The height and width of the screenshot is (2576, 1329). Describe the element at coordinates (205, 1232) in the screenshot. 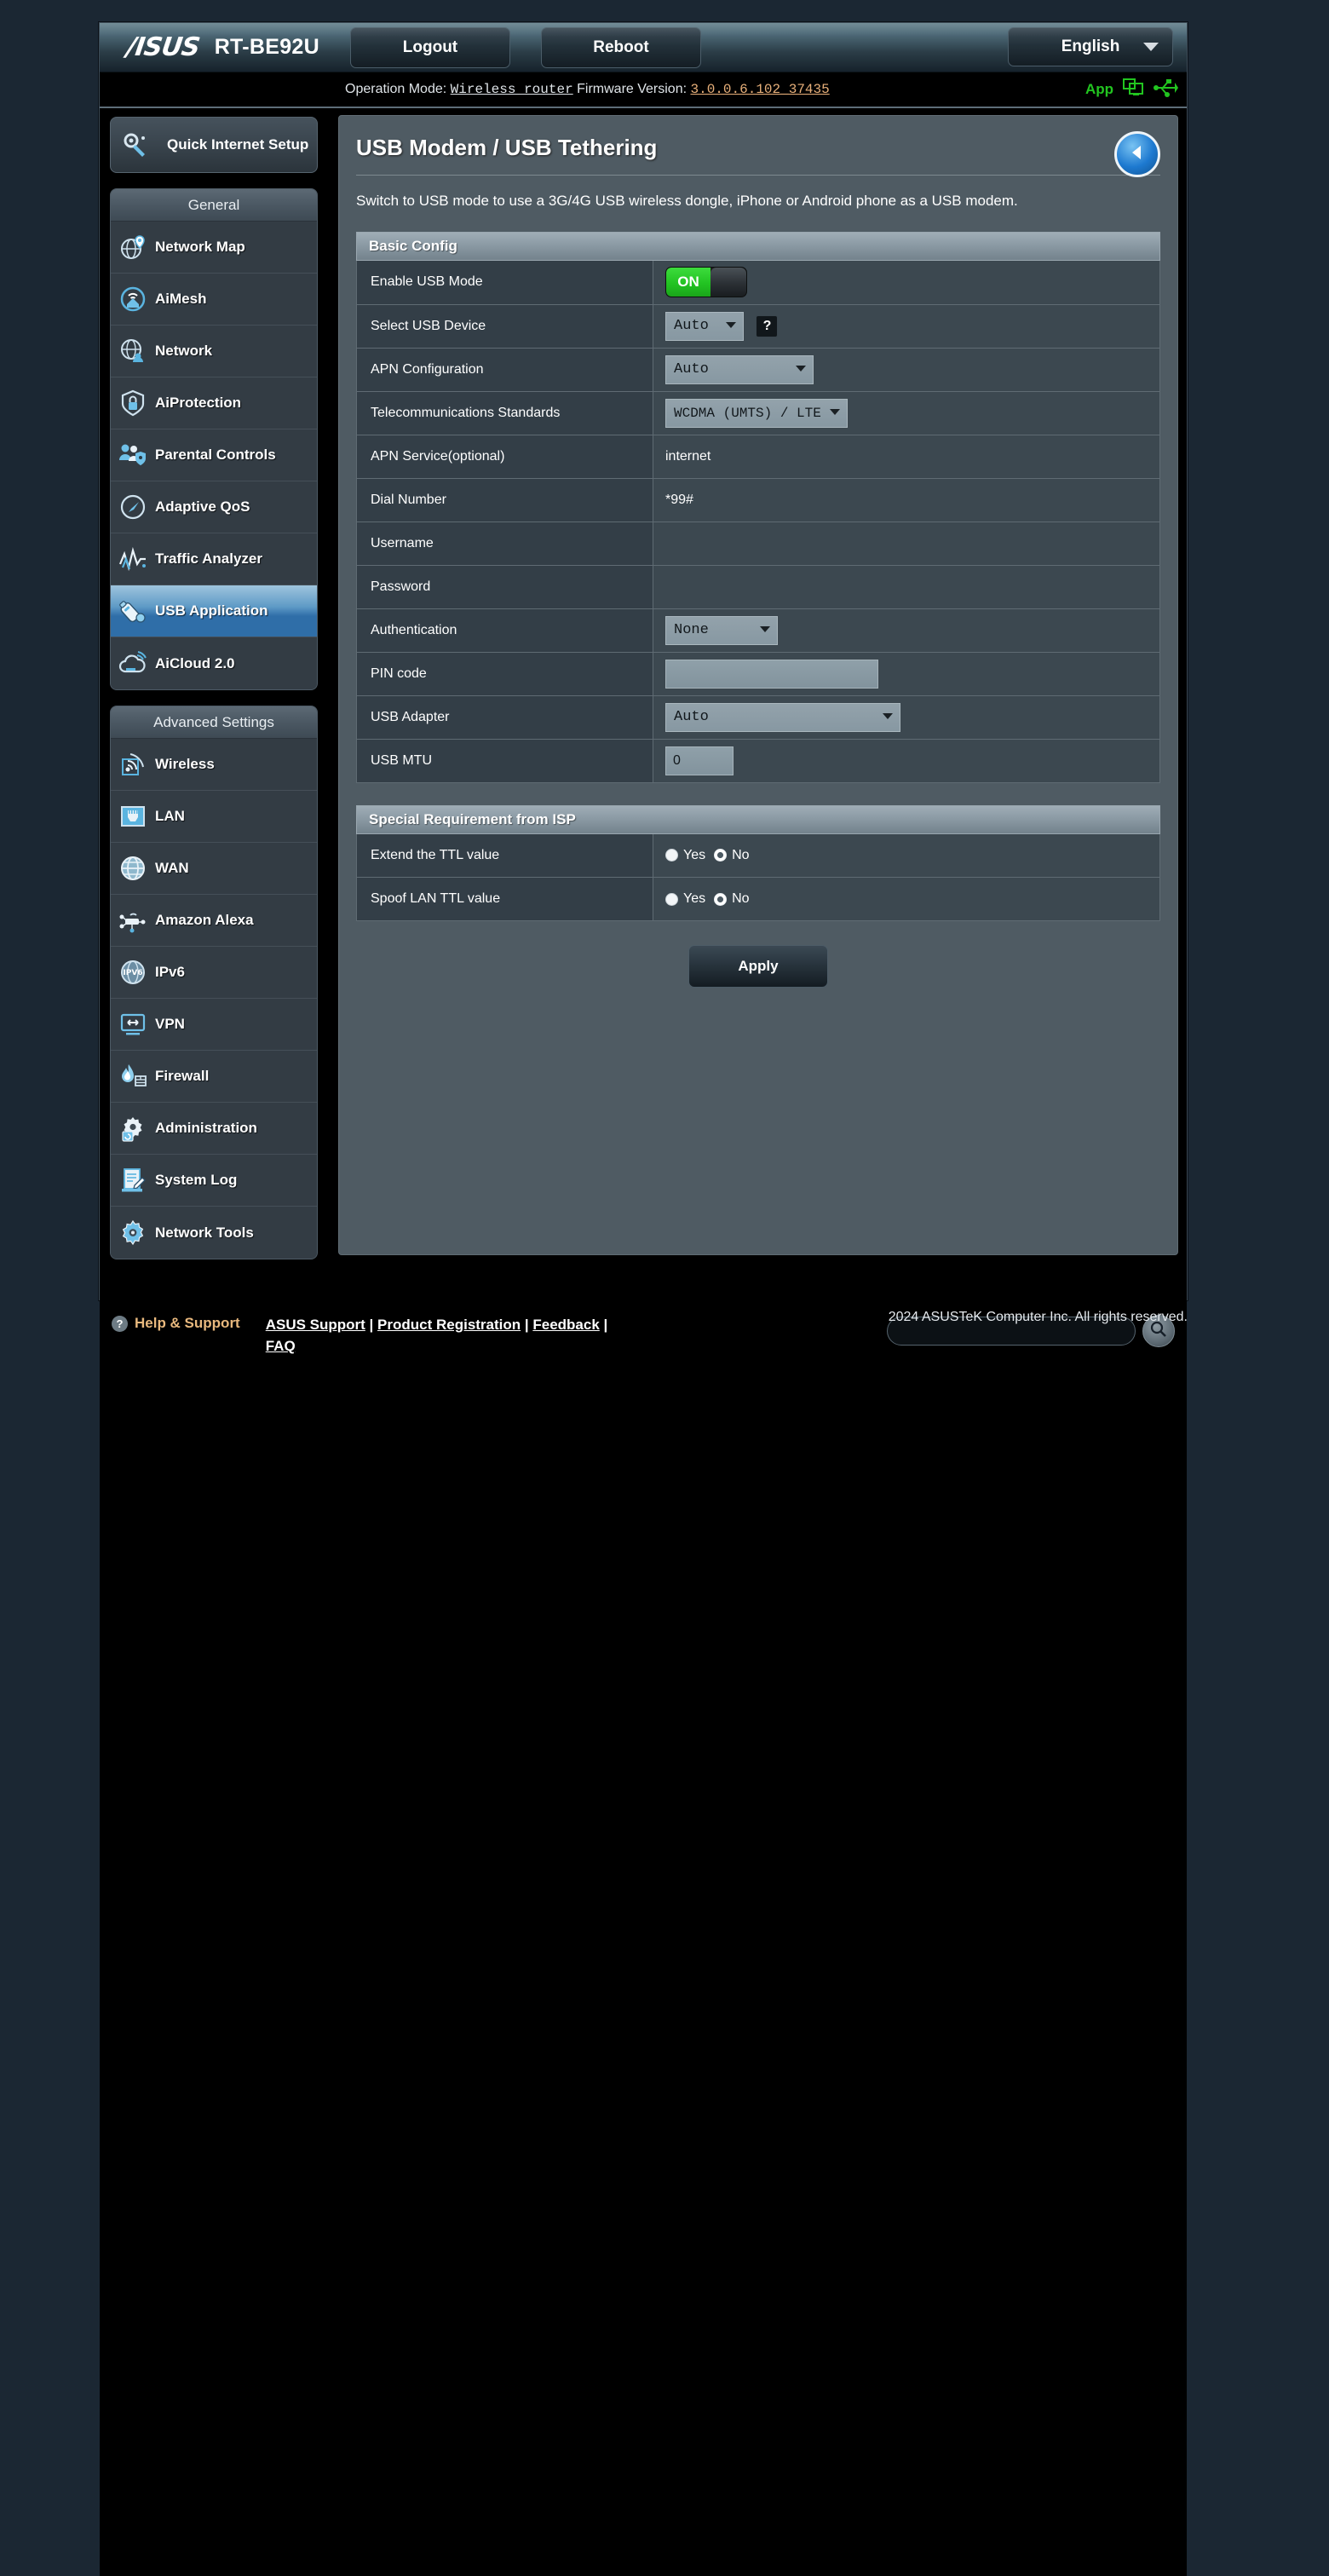

I see `sidebar-label: Network Tools` at that location.